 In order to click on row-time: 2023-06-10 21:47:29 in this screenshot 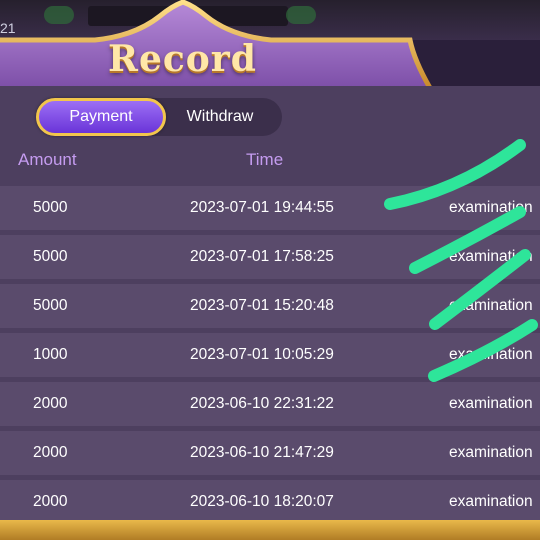, I will do `click(262, 452)`.